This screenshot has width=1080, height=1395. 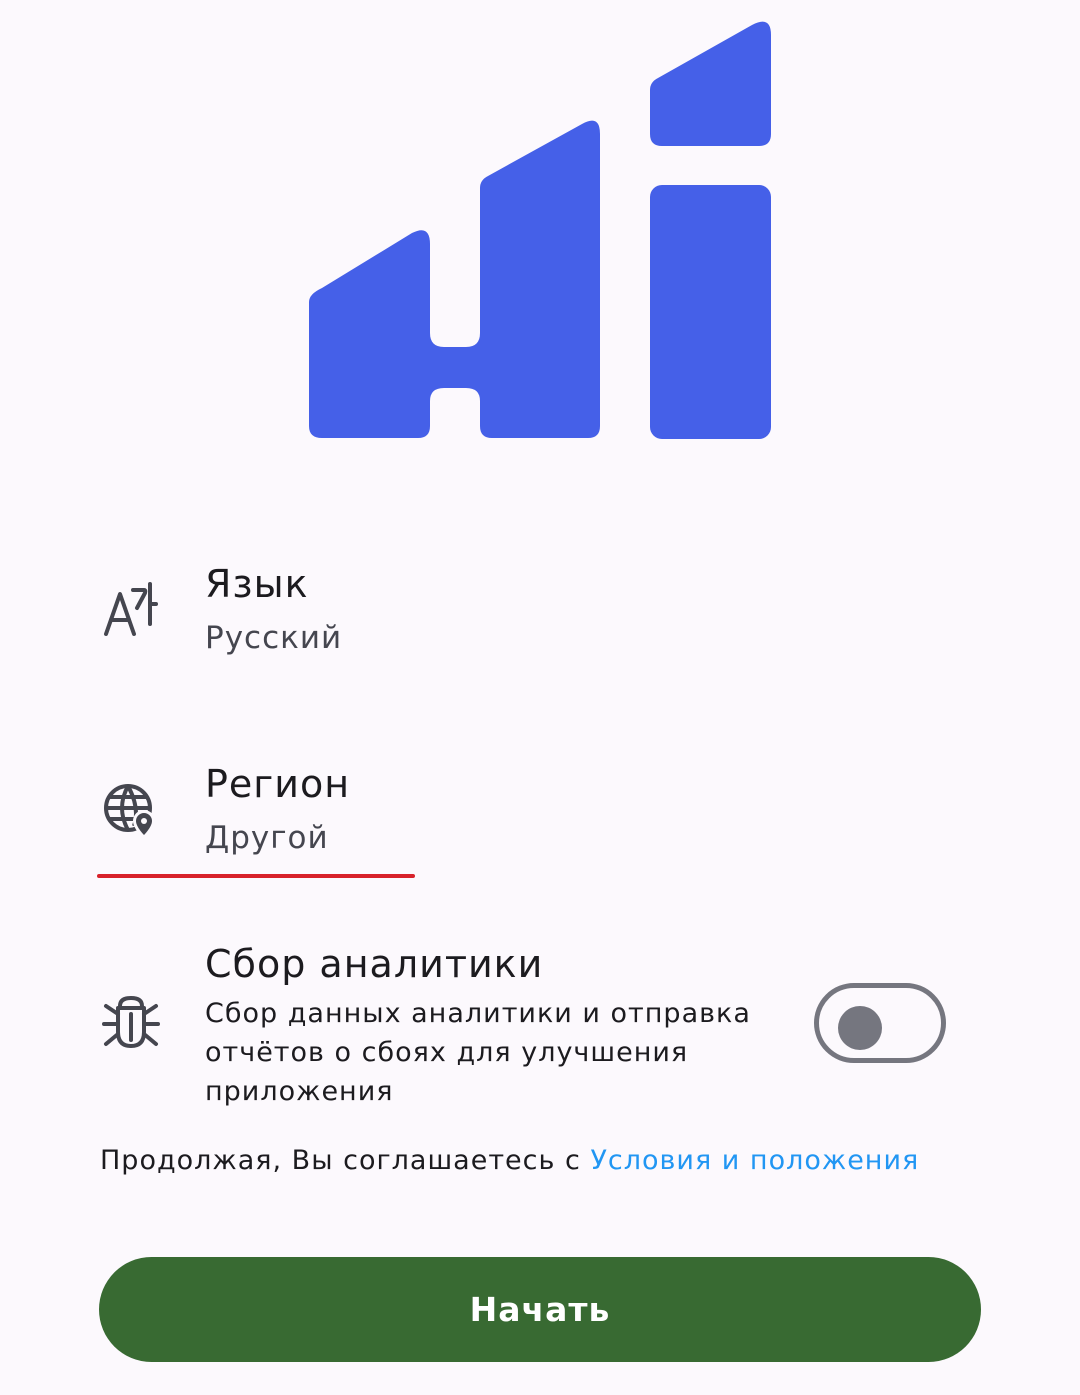 What do you see at coordinates (754, 1160) in the screenshot?
I see `terms-link: Условия и положения` at bounding box center [754, 1160].